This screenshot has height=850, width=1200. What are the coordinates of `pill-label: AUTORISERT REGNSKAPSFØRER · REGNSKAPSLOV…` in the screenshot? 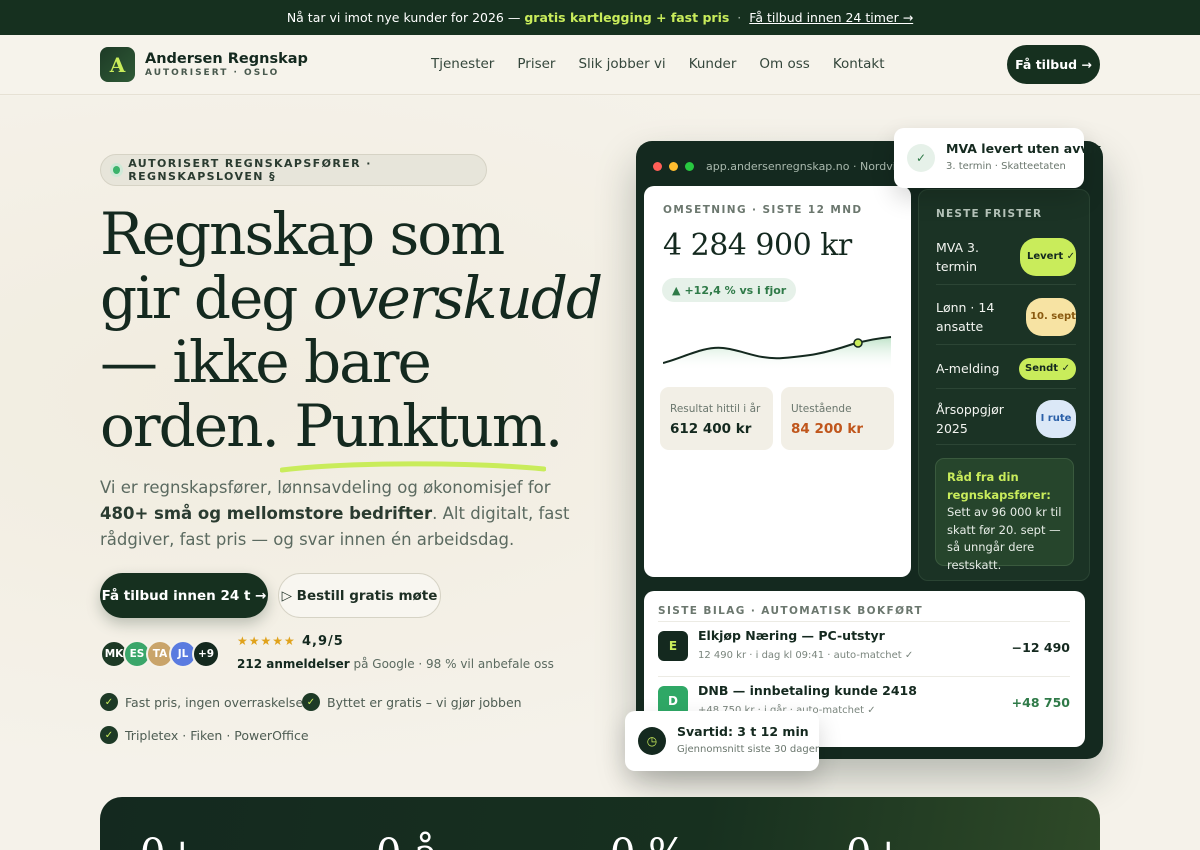 It's located at (250, 170).